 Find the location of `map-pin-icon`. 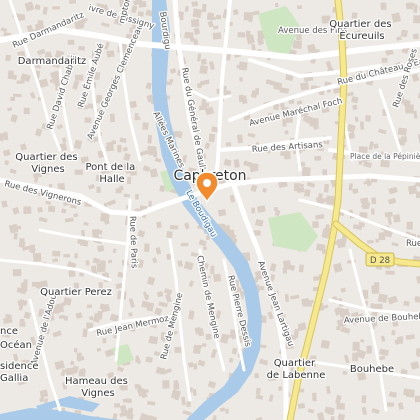

map-pin-icon is located at coordinates (207, 188).